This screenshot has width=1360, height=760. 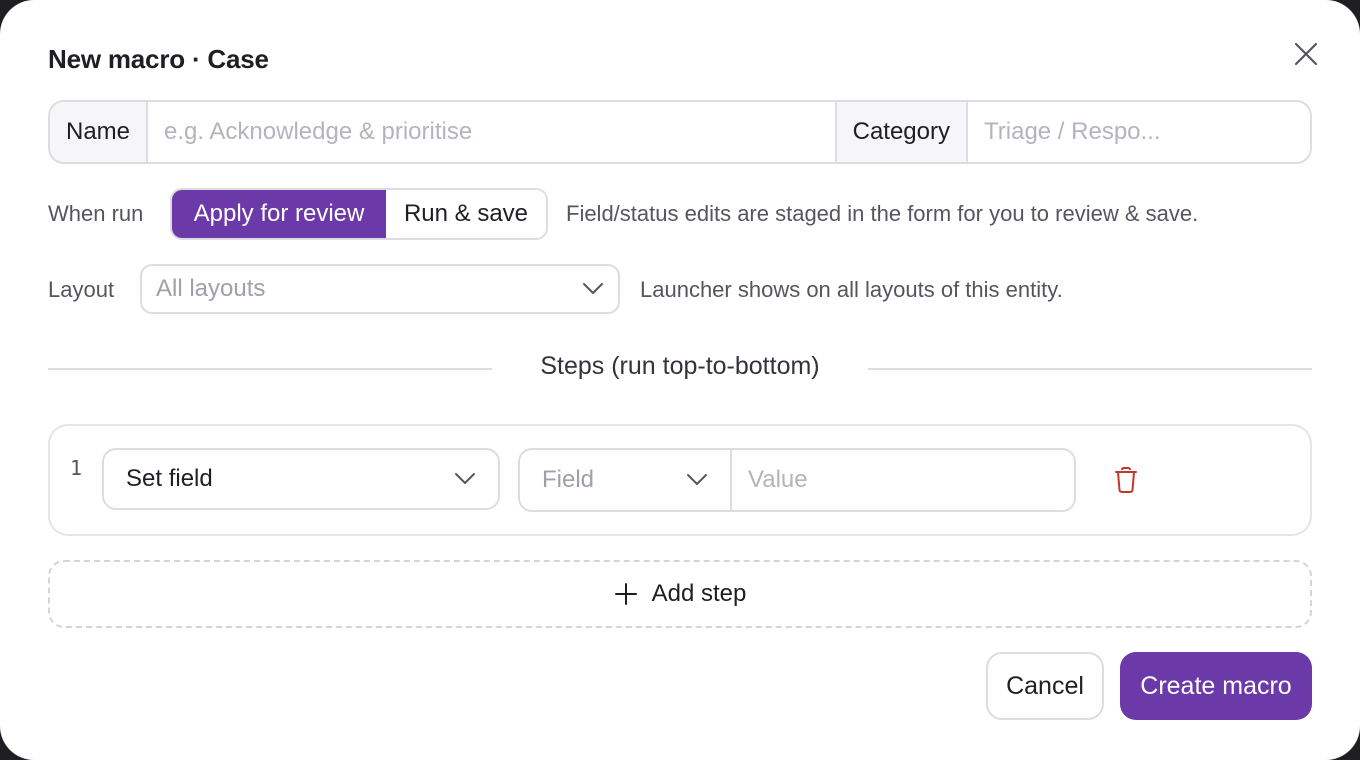 I want to click on dialog-title: New macro · Case, so click(x=158, y=59).